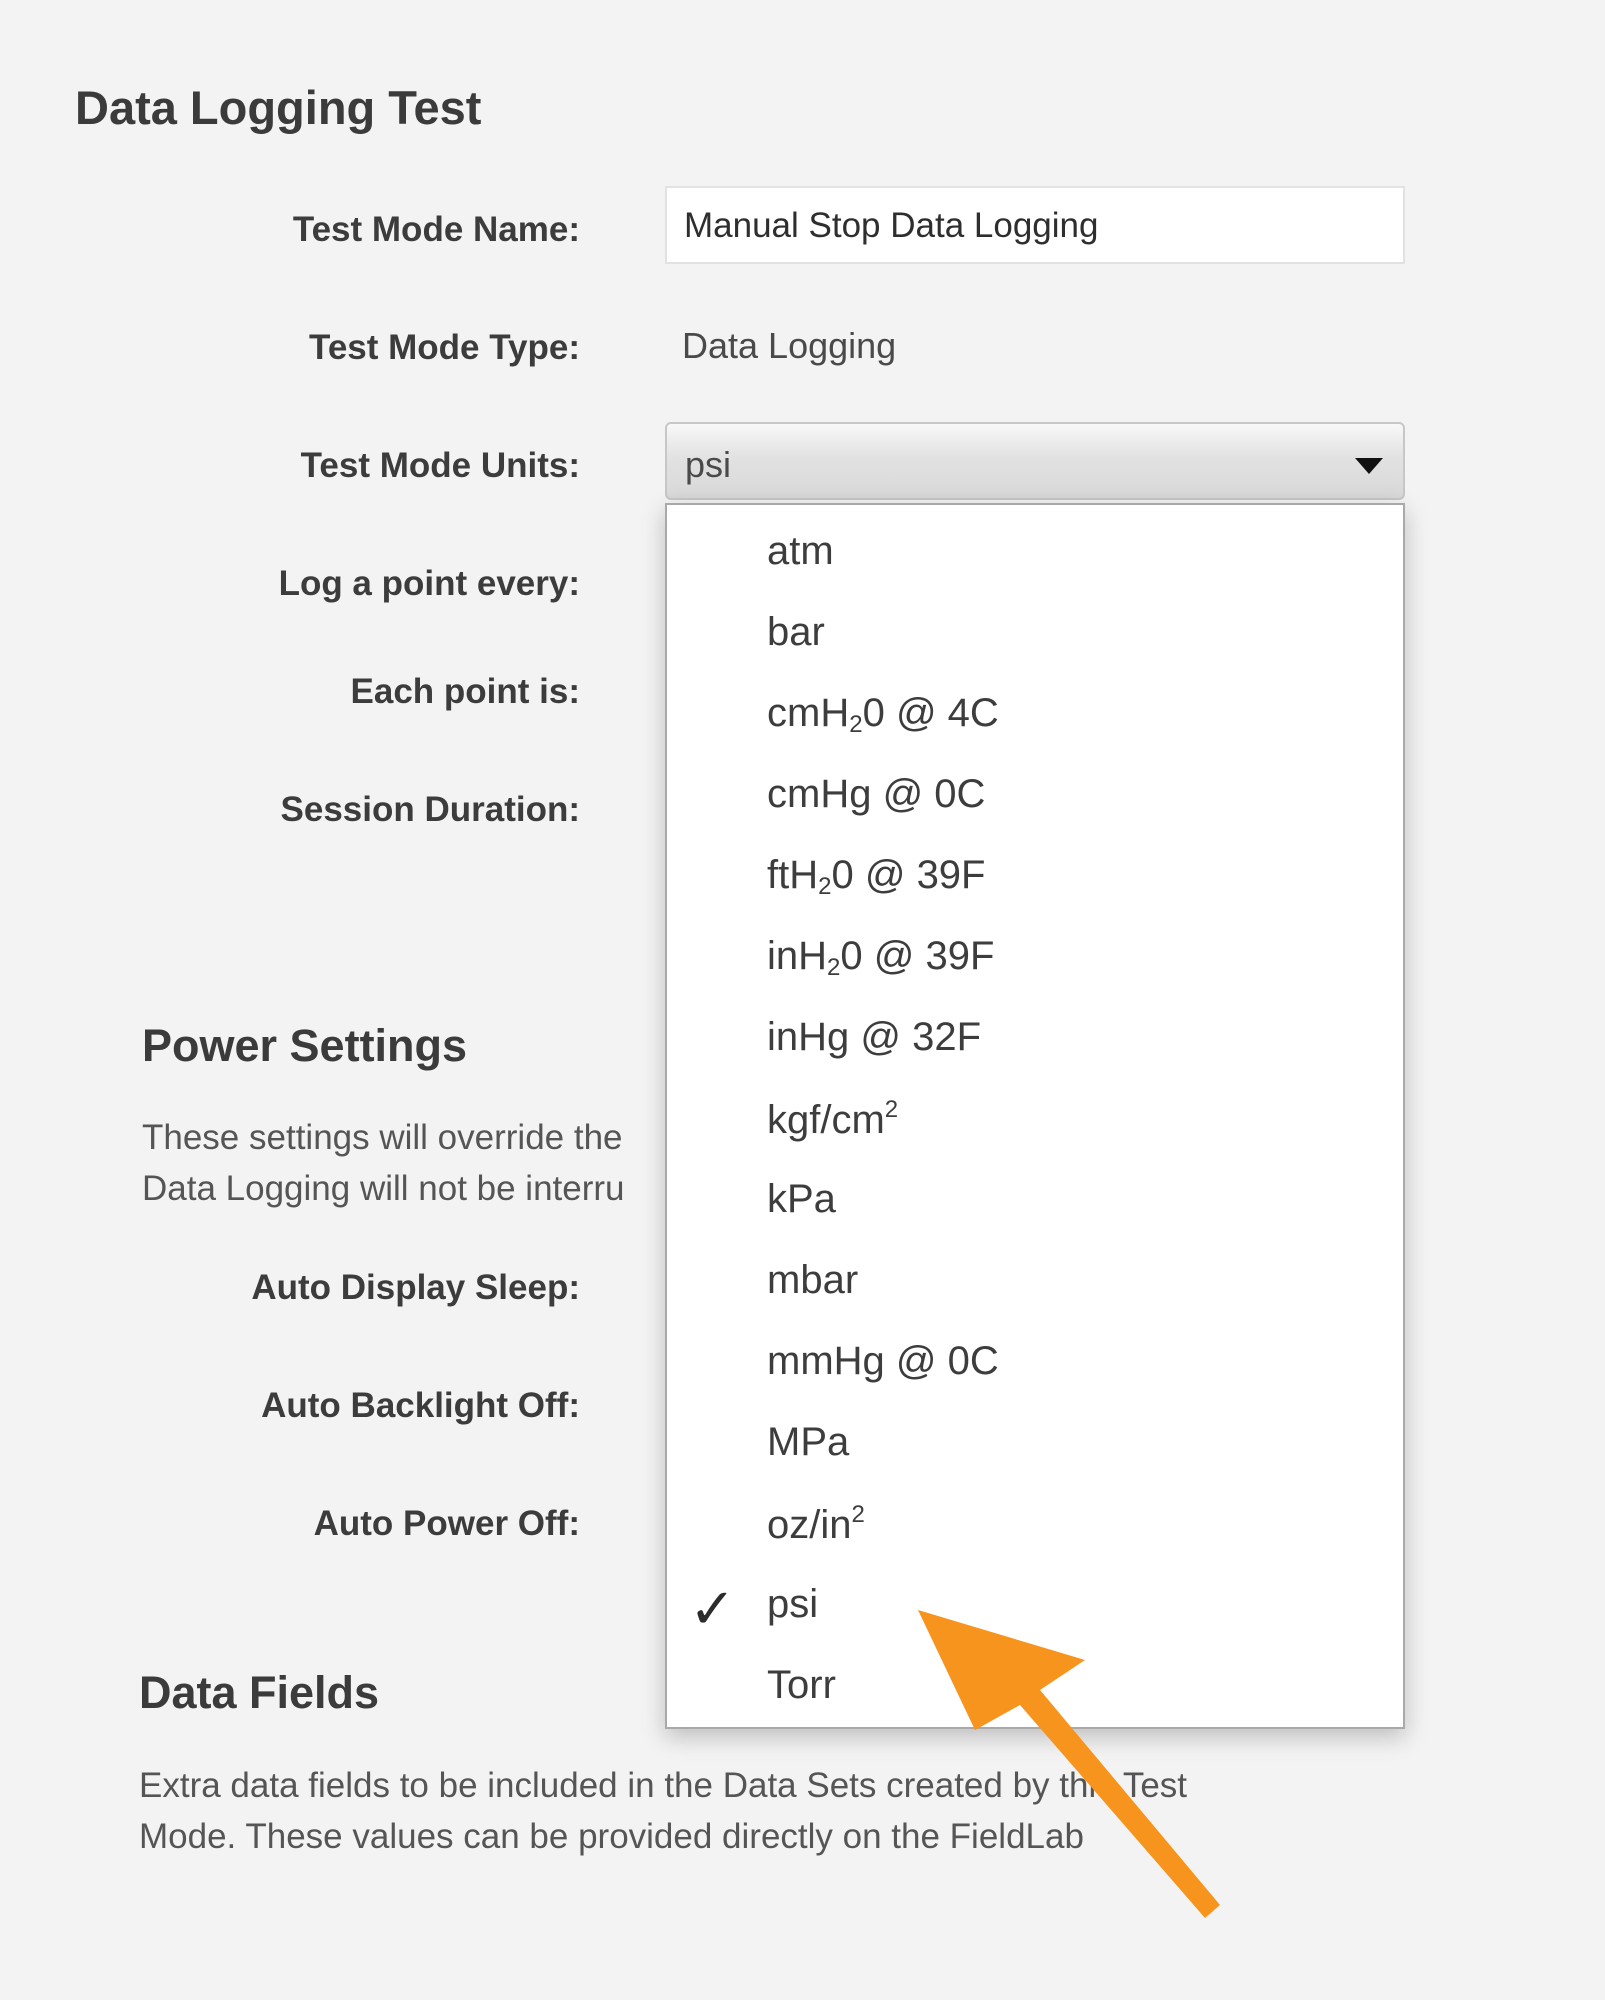 This screenshot has width=1605, height=2000. I want to click on unit-option-fth2o: ftH20 @ 39F, so click(1035, 879).